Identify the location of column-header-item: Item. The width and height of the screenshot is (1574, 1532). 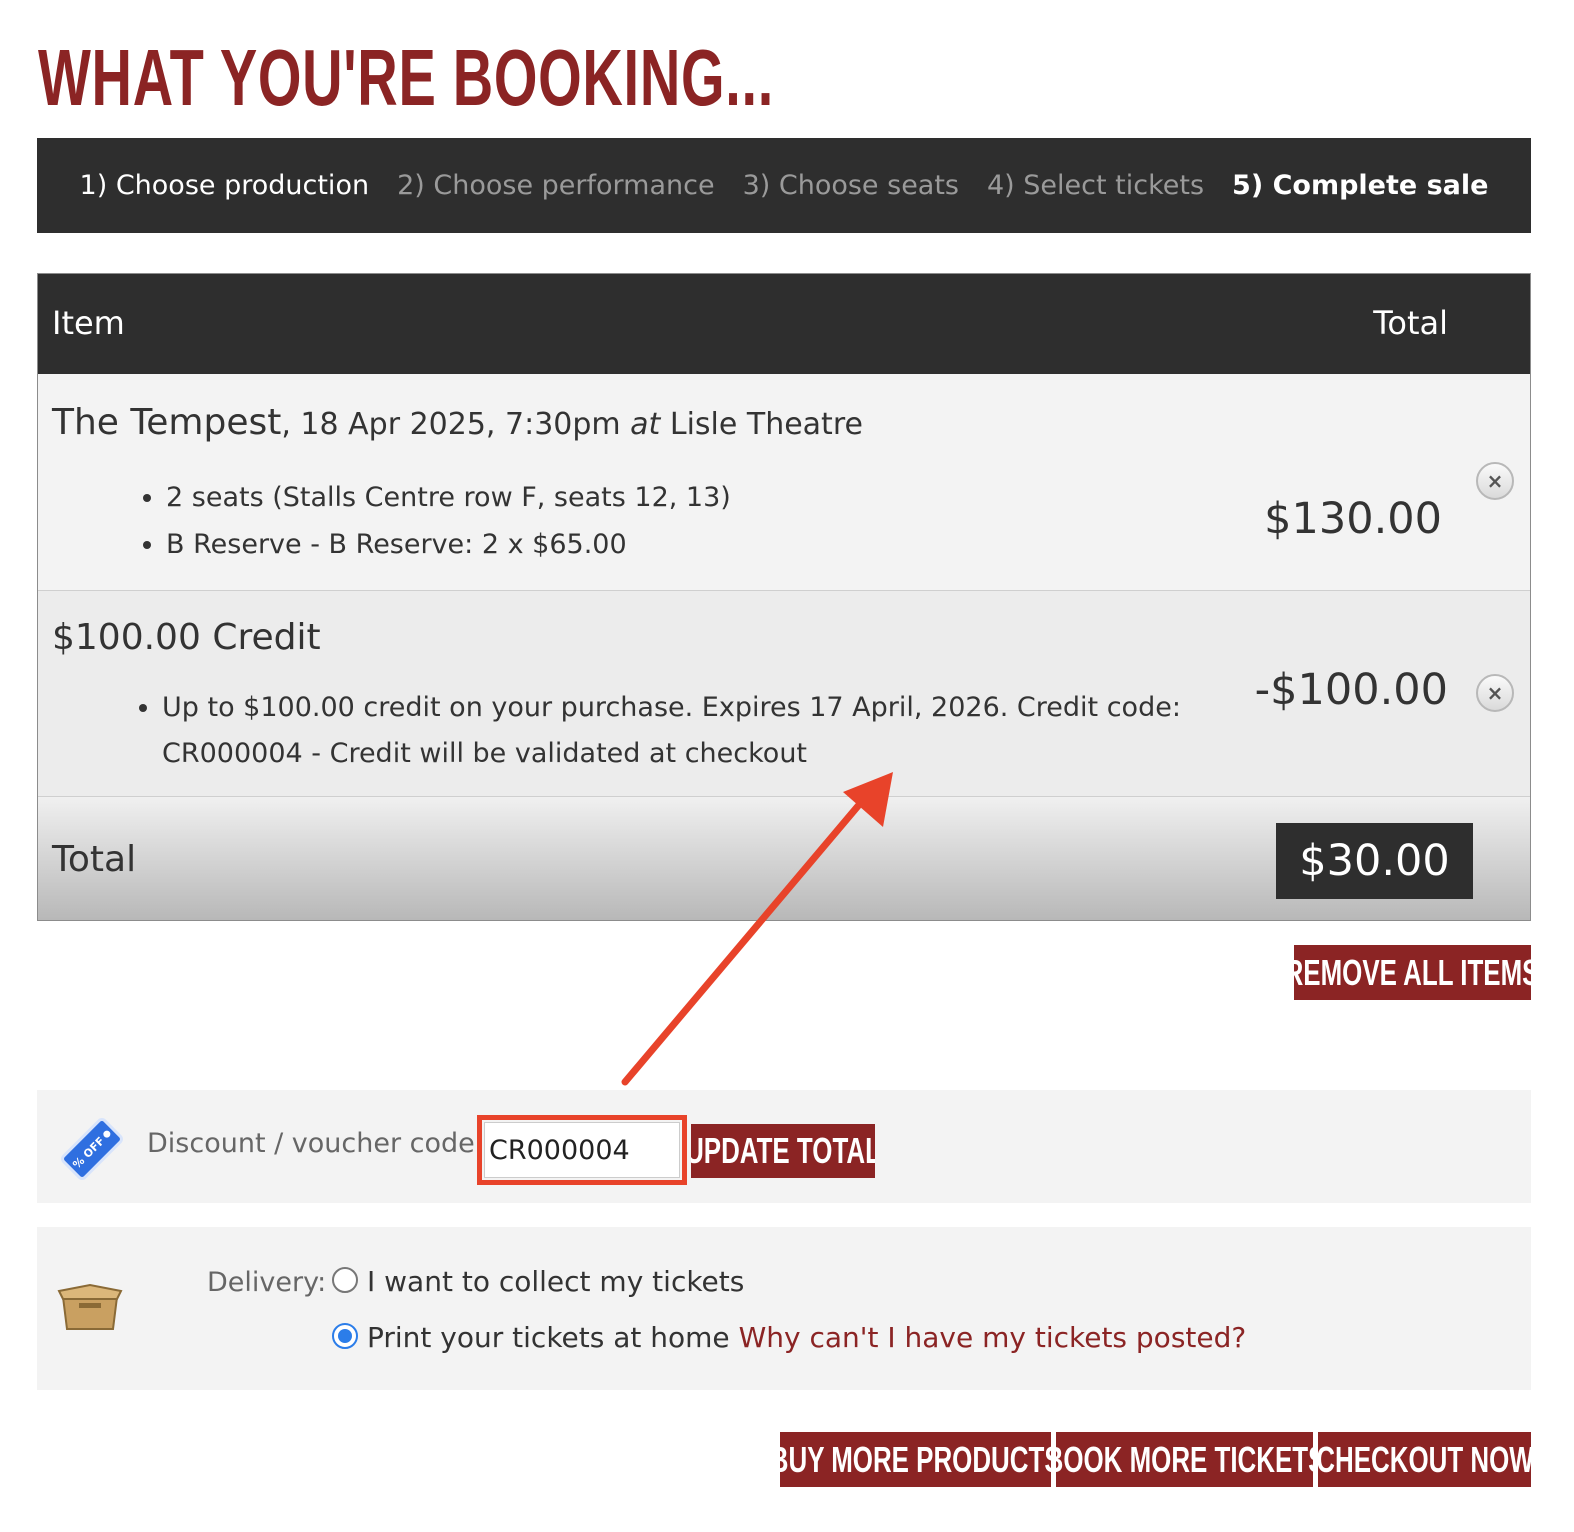
(88, 323).